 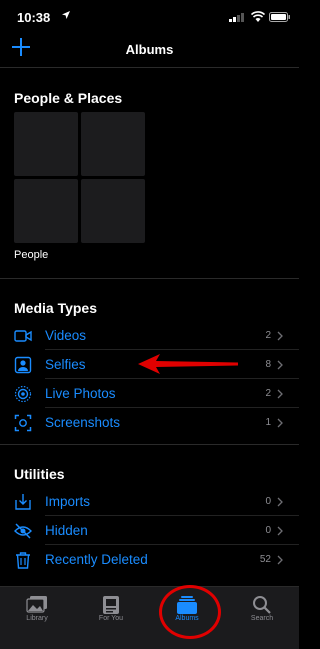 What do you see at coordinates (149, 394) in the screenshot?
I see `album-row-live-photos: Live Photos 2` at bounding box center [149, 394].